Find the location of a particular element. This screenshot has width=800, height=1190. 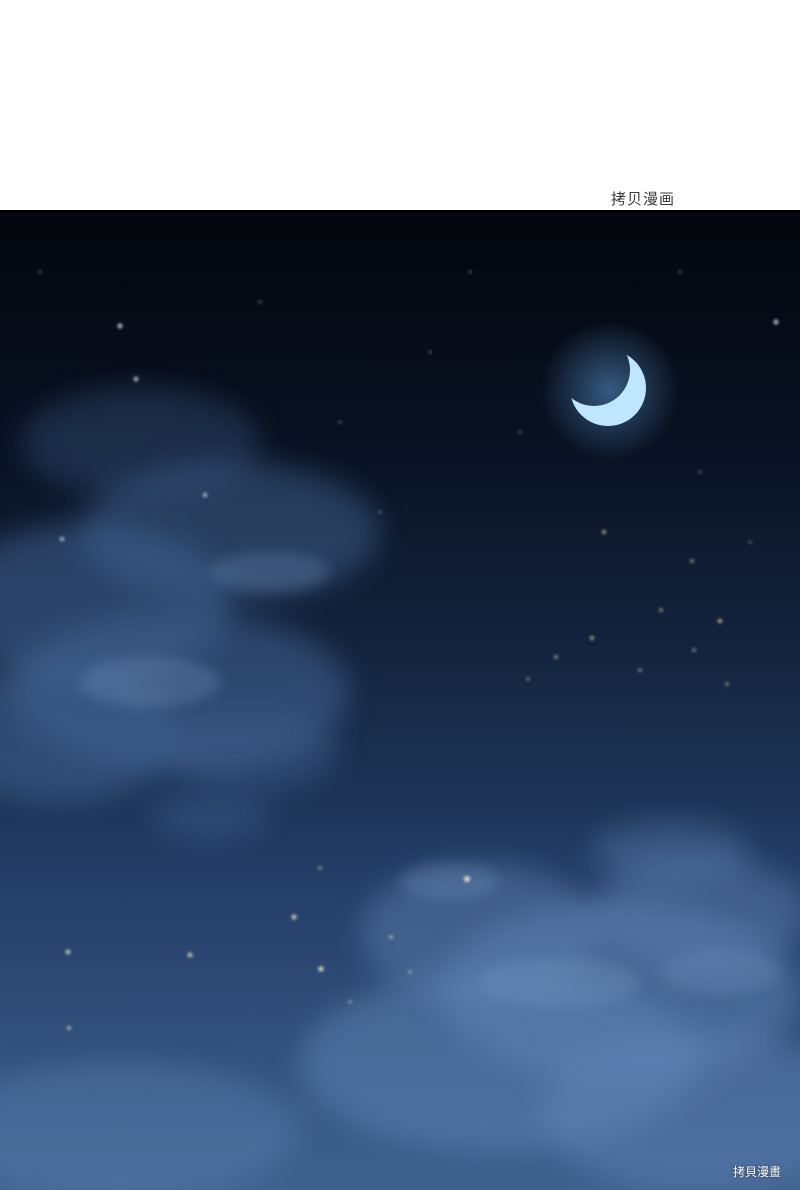

watermark-top: 拷贝漫画 is located at coordinates (643, 199).